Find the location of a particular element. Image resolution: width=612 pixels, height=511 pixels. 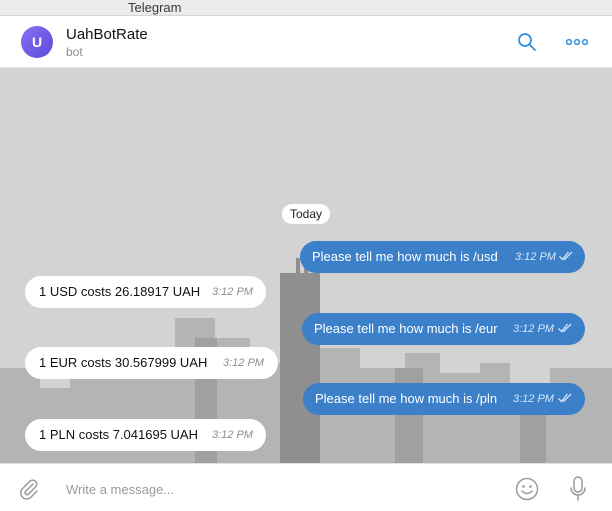

message-incoming: 1 PLN costs 7.041695 UAH 3:12 PM is located at coordinates (145, 435).